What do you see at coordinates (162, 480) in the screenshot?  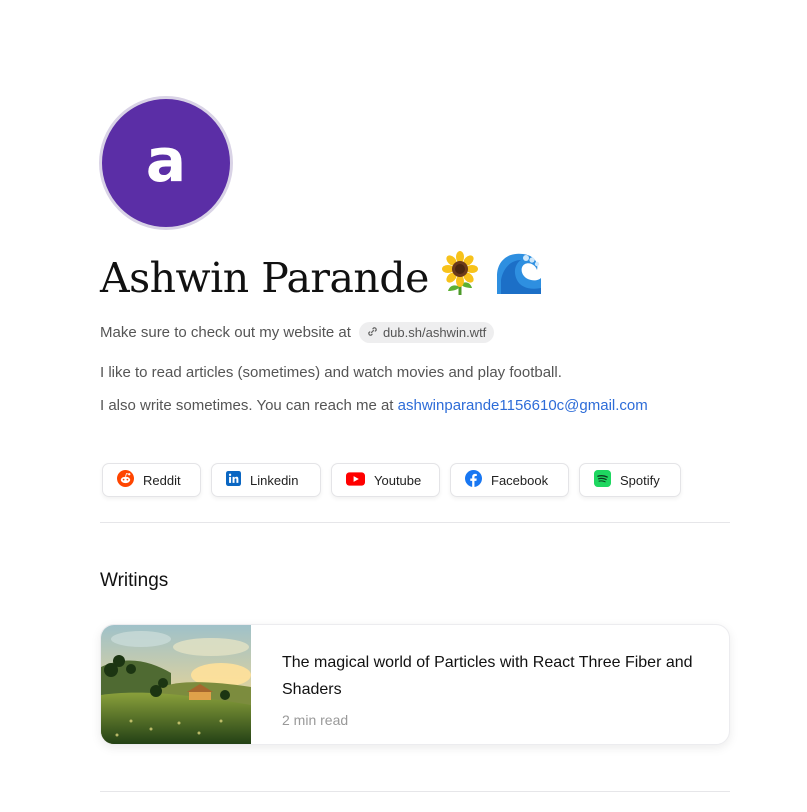 I see `reddit-label: Reddit` at bounding box center [162, 480].